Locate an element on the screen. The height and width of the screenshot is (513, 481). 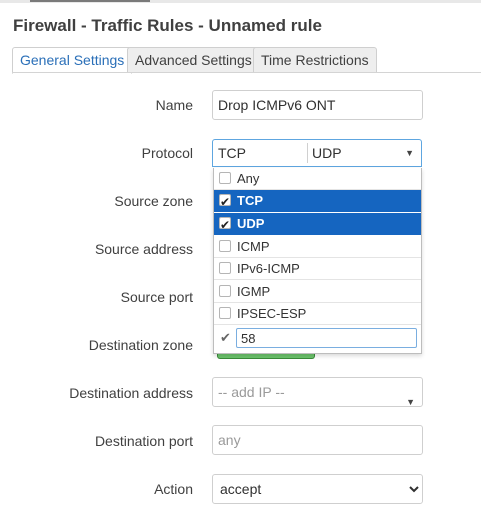
destination-address-placeholder: -- add IP -- is located at coordinates (251, 392).